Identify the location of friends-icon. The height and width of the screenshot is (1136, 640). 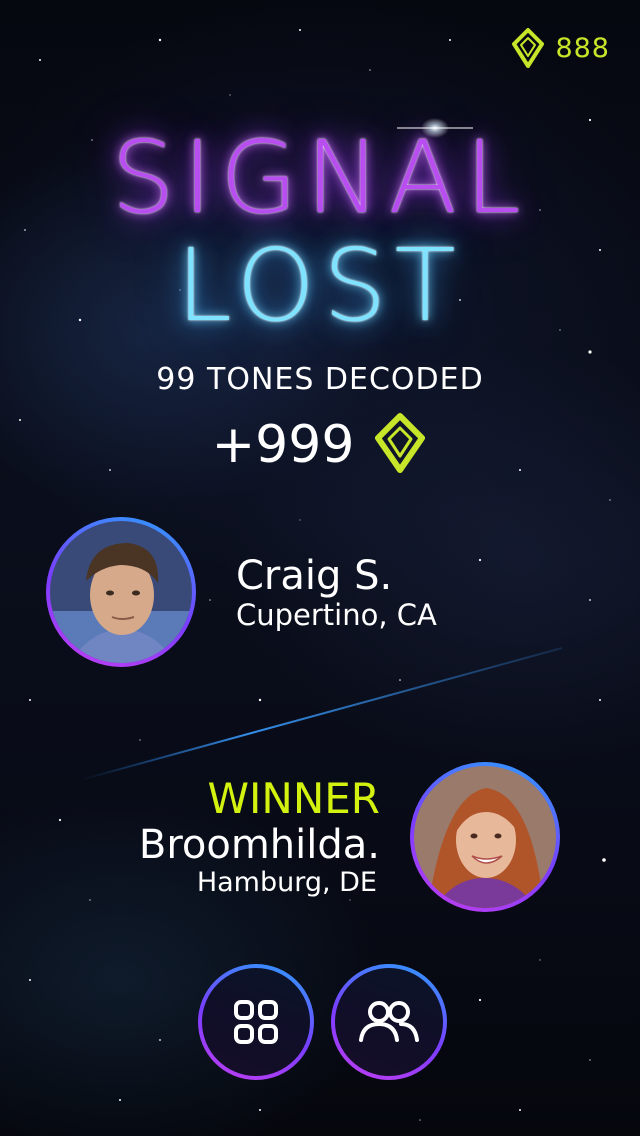
(389, 1021).